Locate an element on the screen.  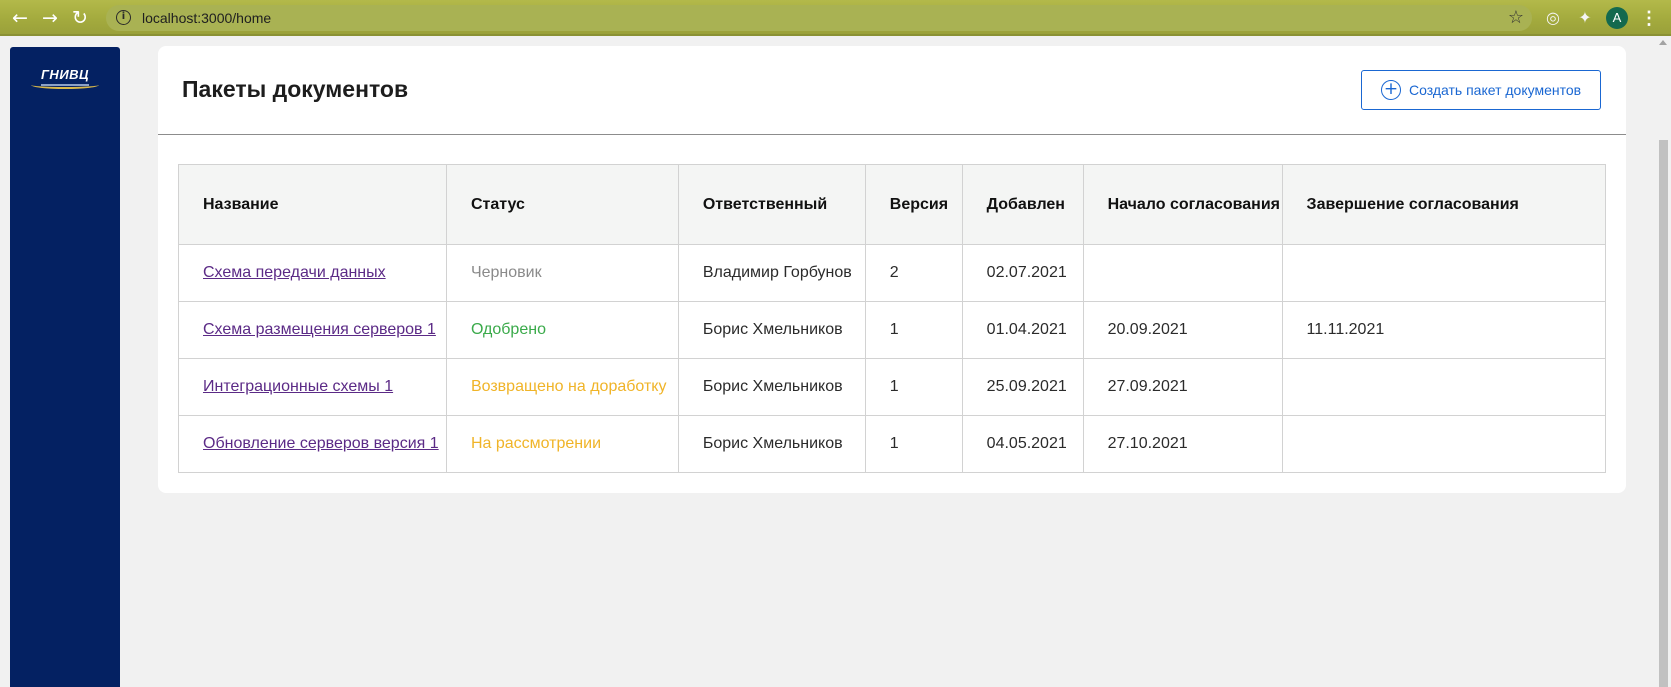
star-icon: ☆ is located at coordinates (1516, 17).